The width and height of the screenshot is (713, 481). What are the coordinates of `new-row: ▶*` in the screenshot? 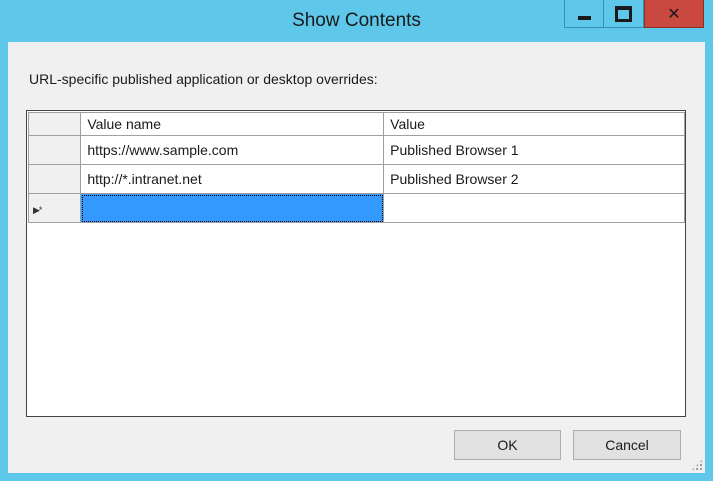 It's located at (356, 208).